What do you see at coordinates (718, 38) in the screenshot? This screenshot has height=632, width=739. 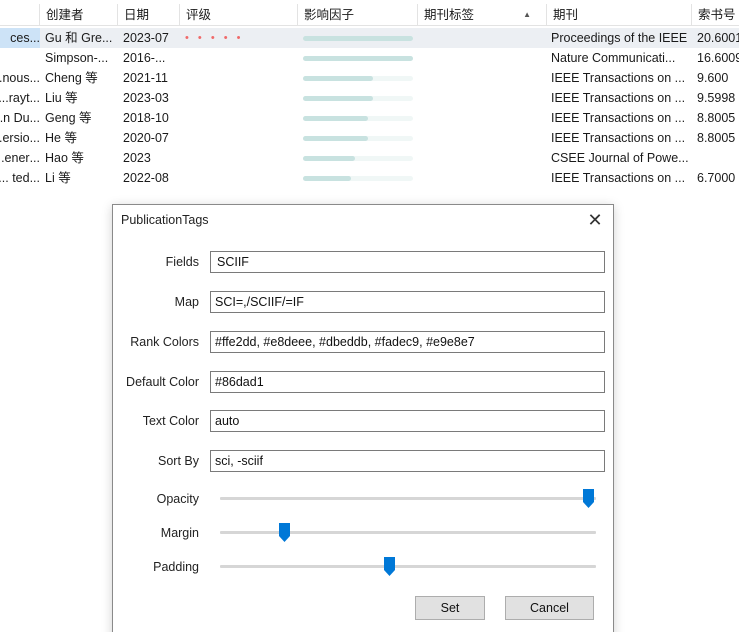 I see `cell-call-number: 20.6001` at bounding box center [718, 38].